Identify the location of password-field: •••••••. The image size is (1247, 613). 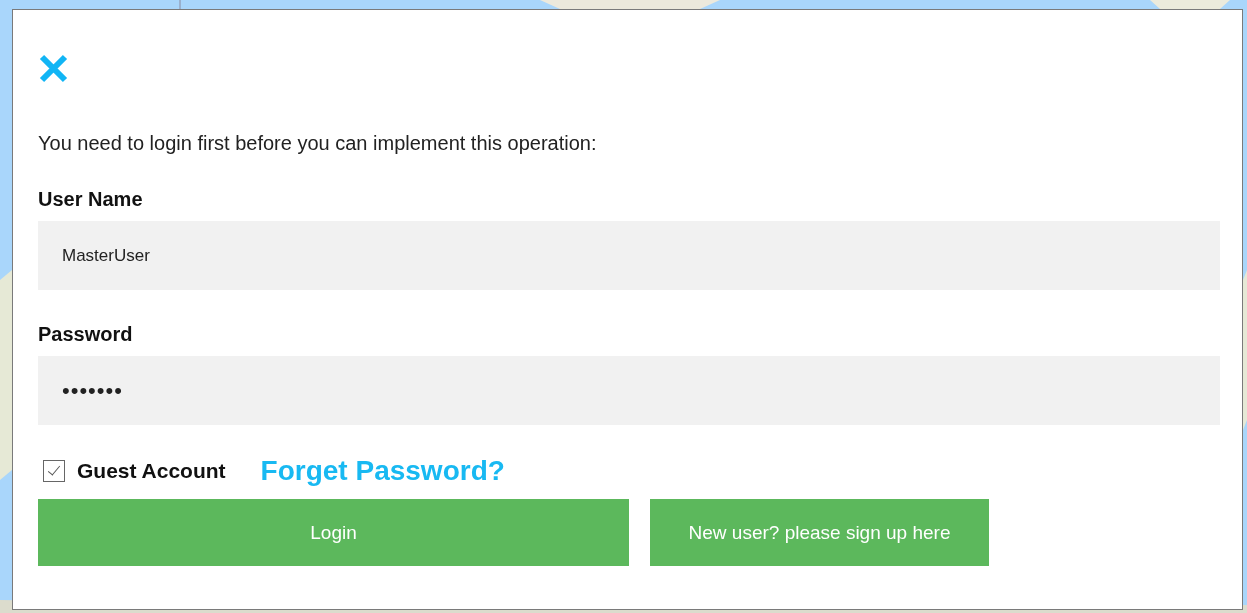
(629, 390).